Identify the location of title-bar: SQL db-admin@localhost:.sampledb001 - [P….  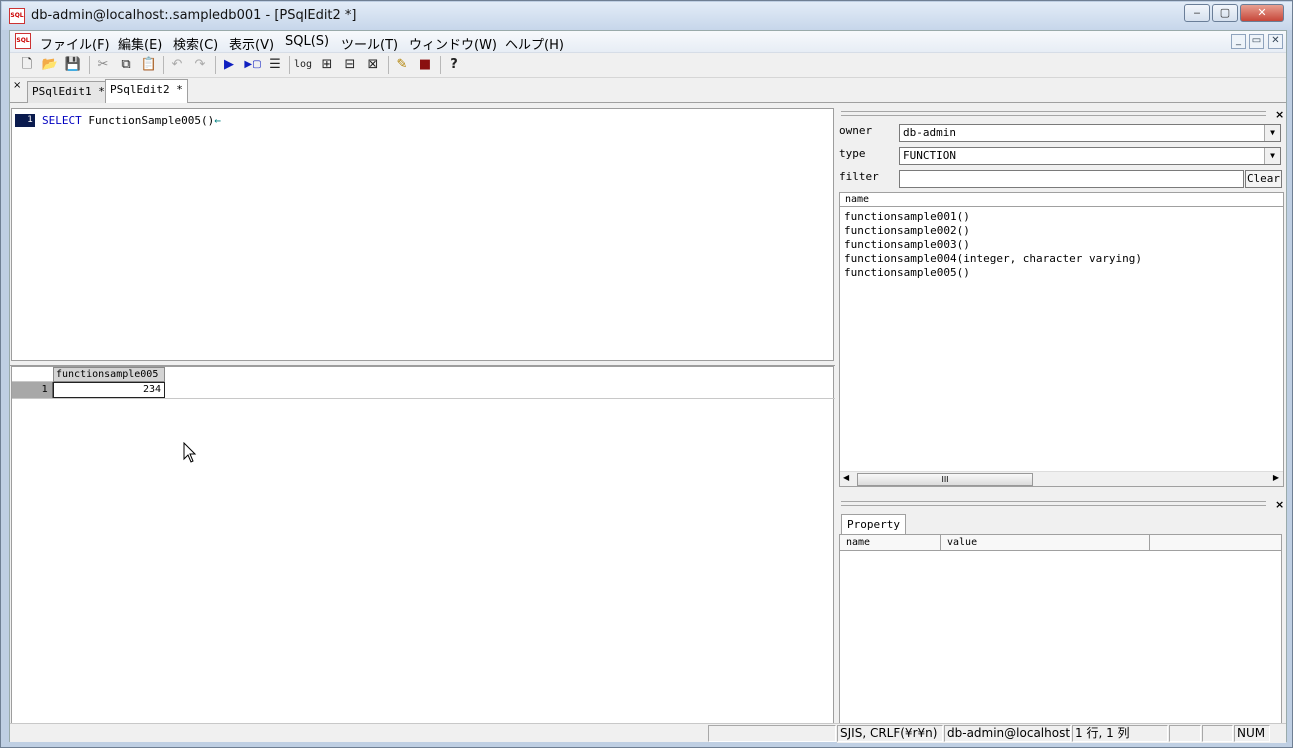
(647, 16).